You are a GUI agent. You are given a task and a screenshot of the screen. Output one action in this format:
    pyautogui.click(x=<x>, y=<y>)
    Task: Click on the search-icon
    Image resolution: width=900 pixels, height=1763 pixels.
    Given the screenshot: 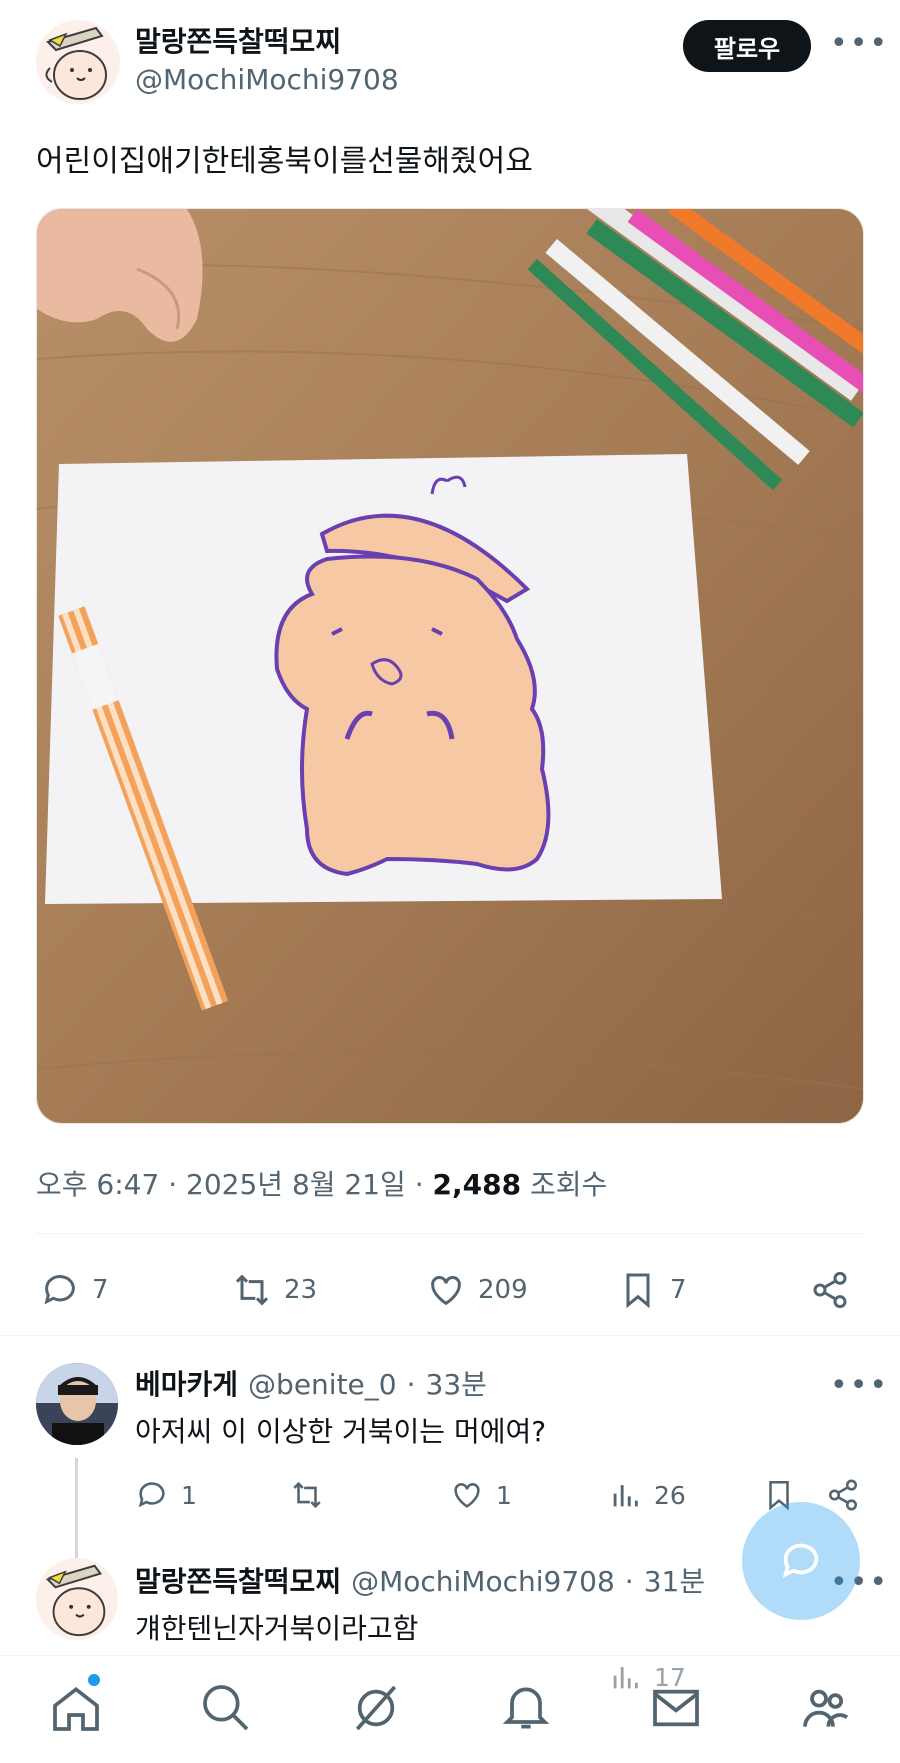 What is the action you would take?
    pyautogui.click(x=226, y=1708)
    